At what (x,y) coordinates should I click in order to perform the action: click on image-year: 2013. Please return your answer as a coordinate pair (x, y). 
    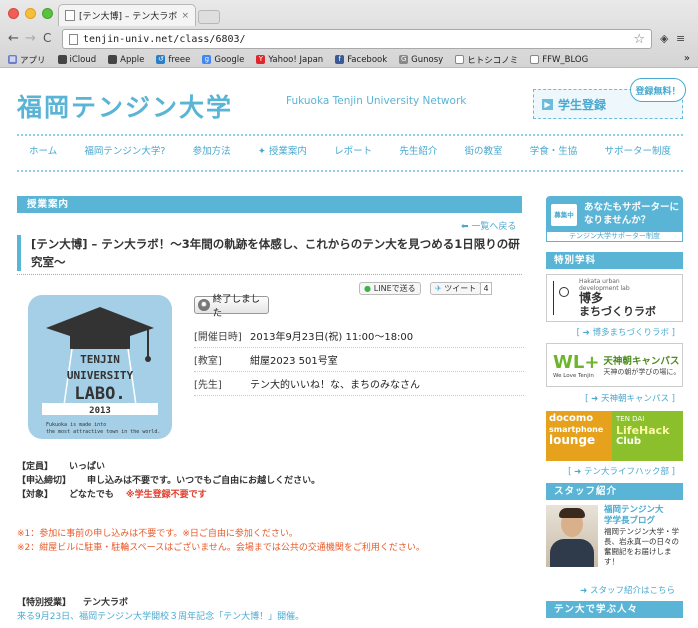
    Looking at the image, I should click on (100, 411).